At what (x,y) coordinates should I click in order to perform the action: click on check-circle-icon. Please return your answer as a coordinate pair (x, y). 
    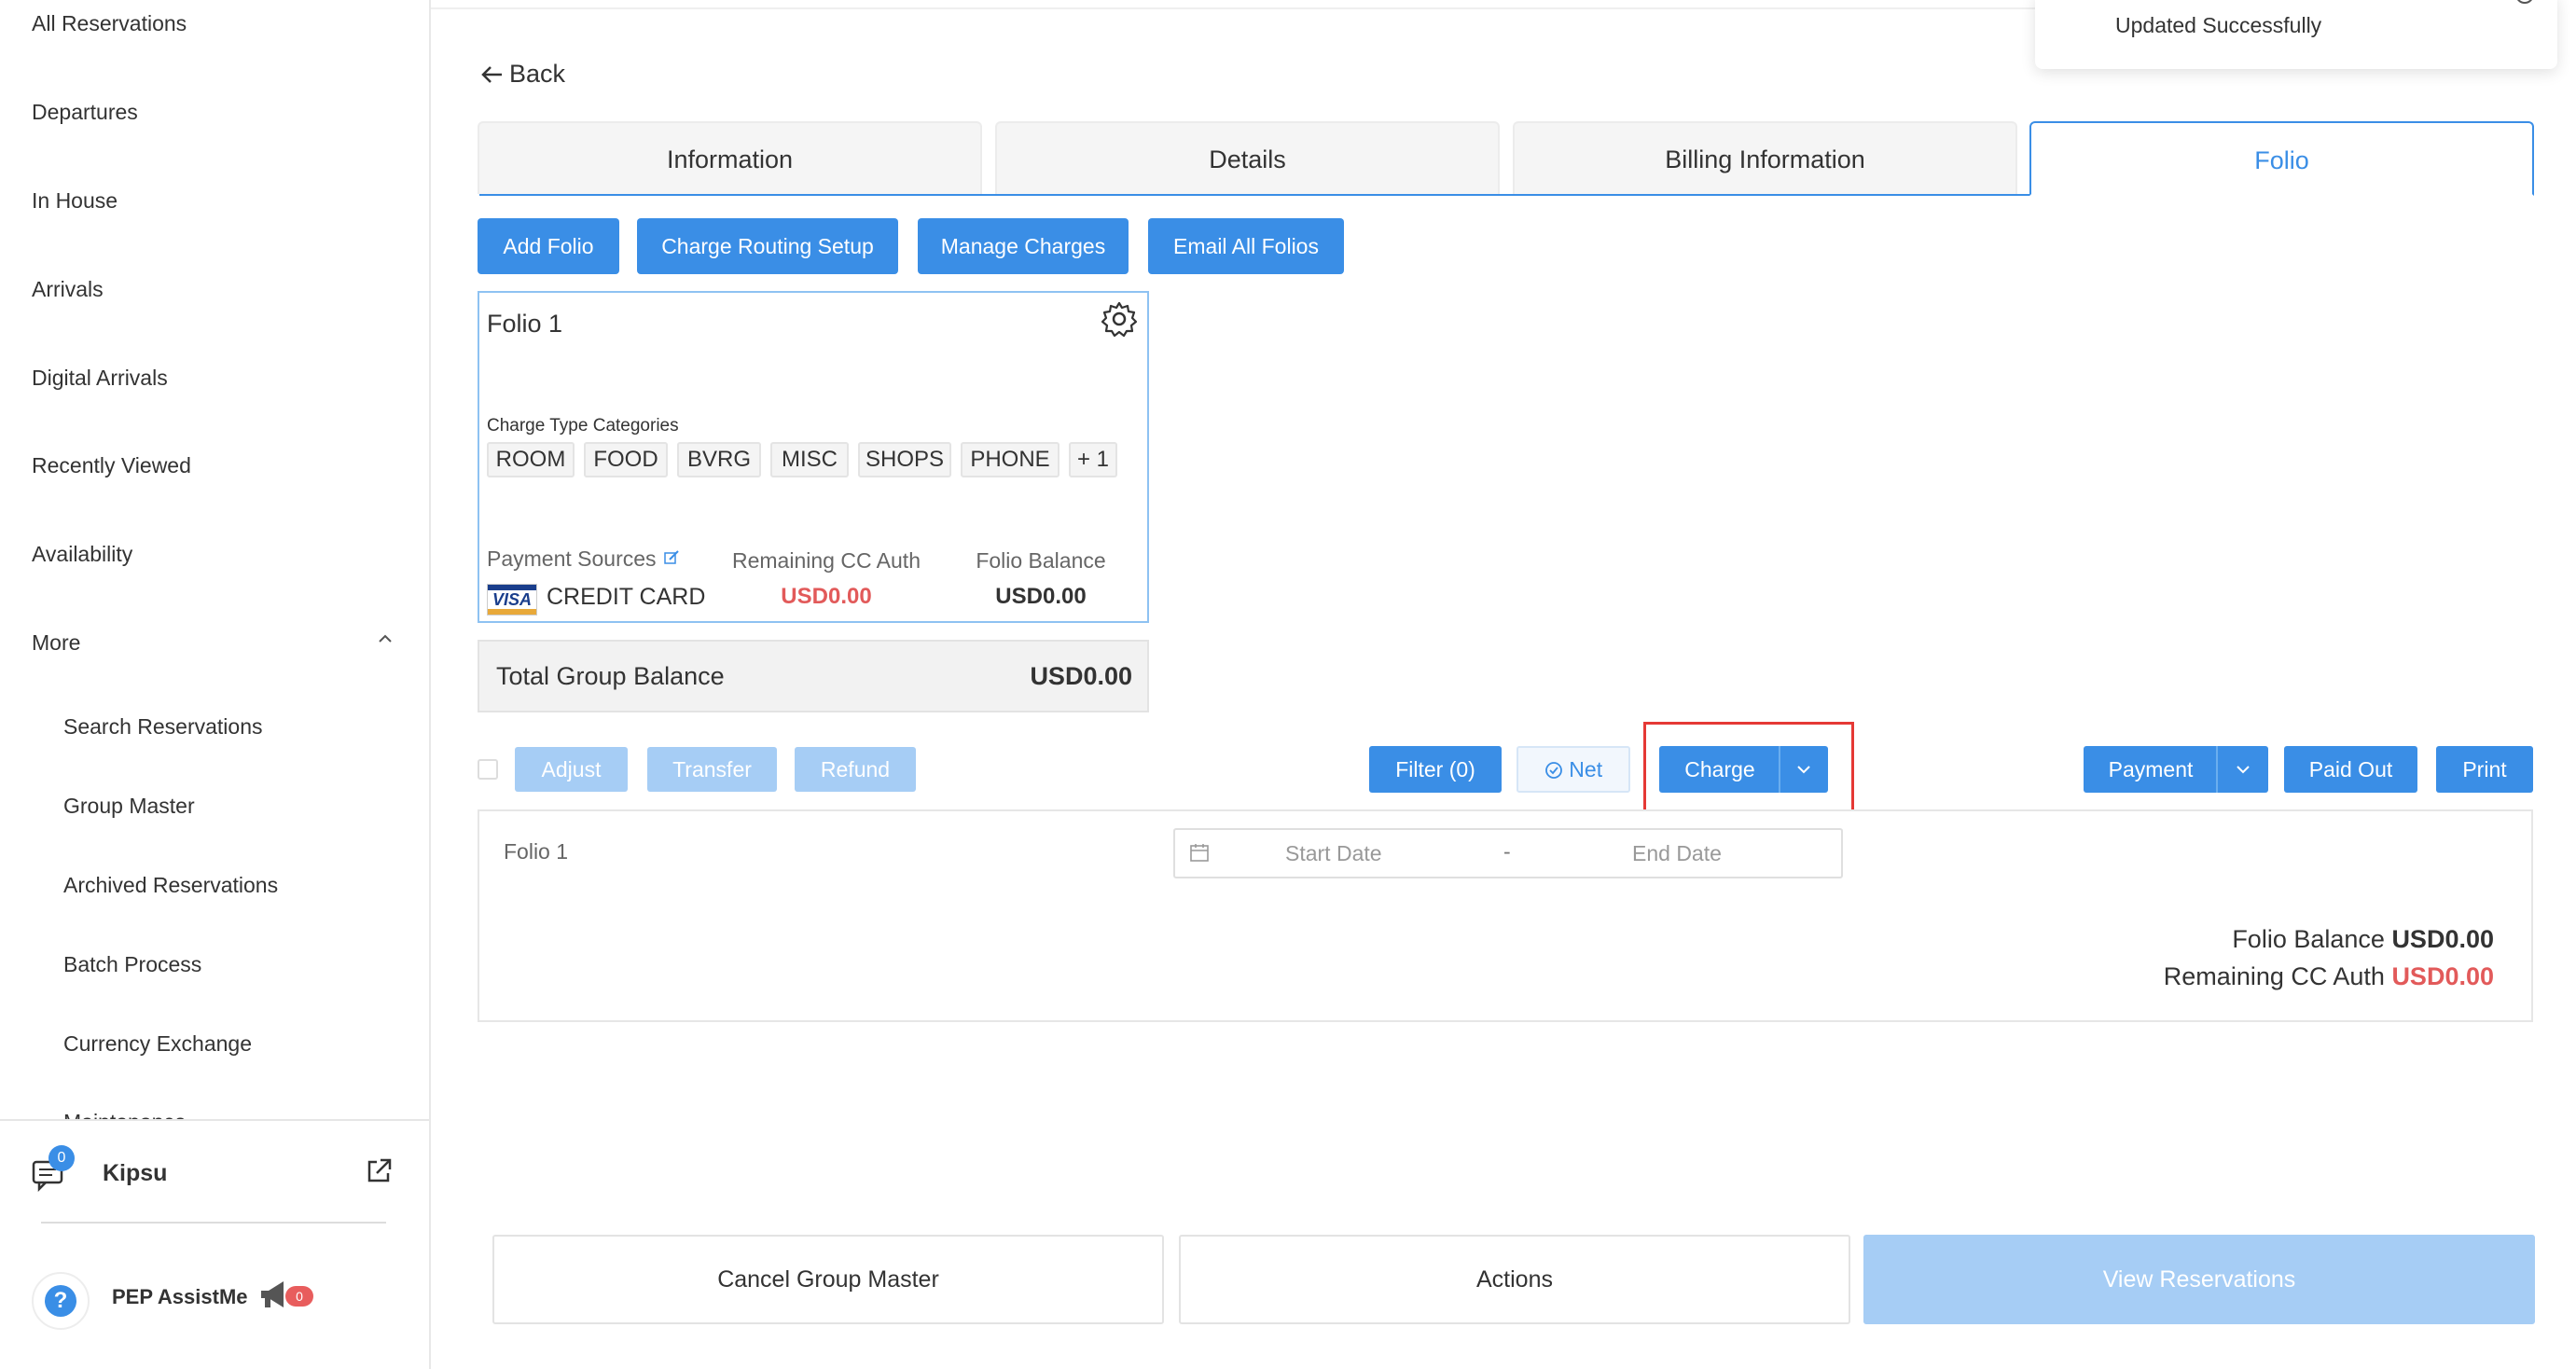
    Looking at the image, I should click on (1553, 770).